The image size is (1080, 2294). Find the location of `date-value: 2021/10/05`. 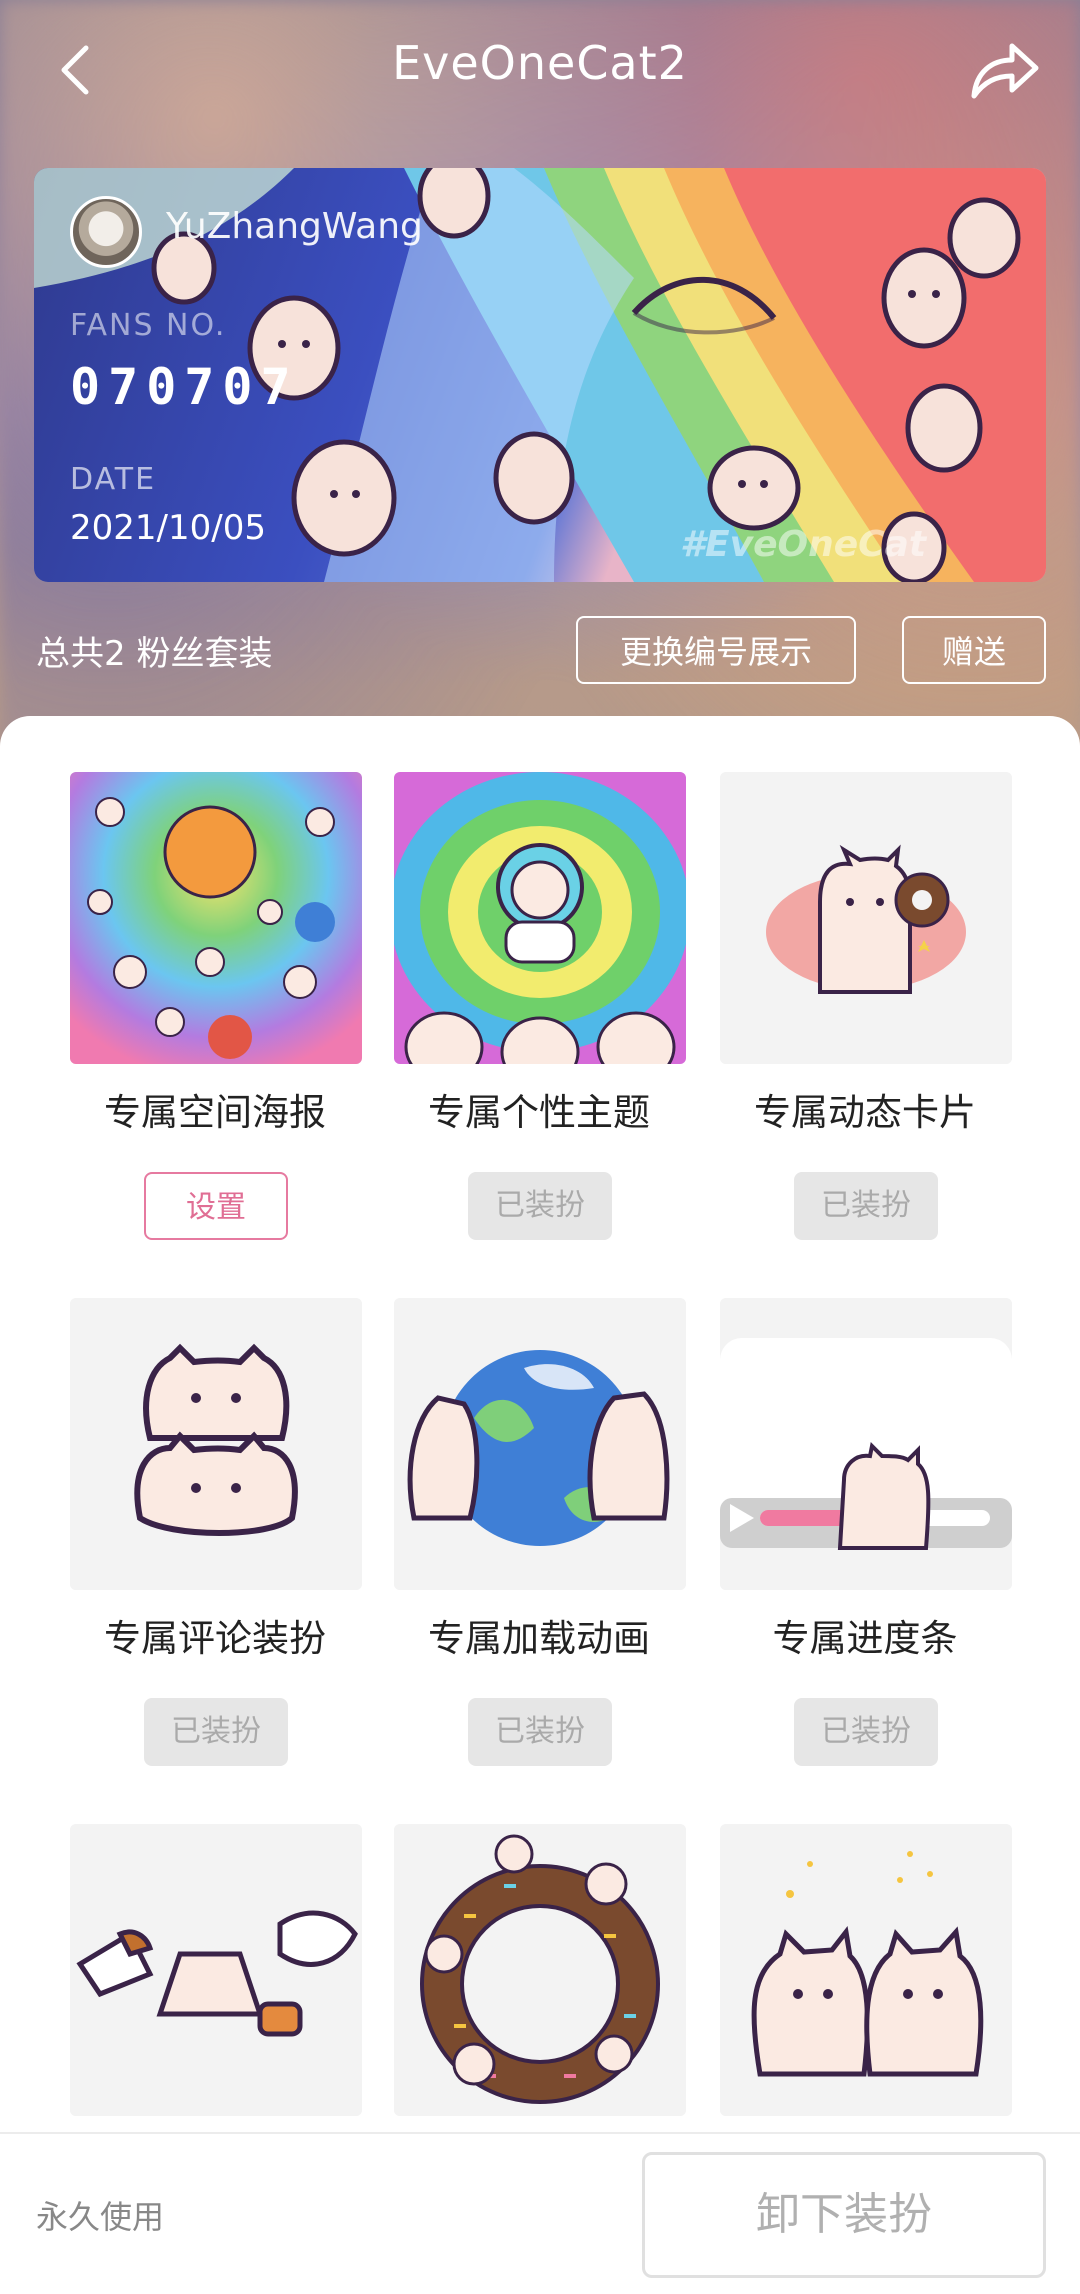

date-value: 2021/10/05 is located at coordinates (168, 528).